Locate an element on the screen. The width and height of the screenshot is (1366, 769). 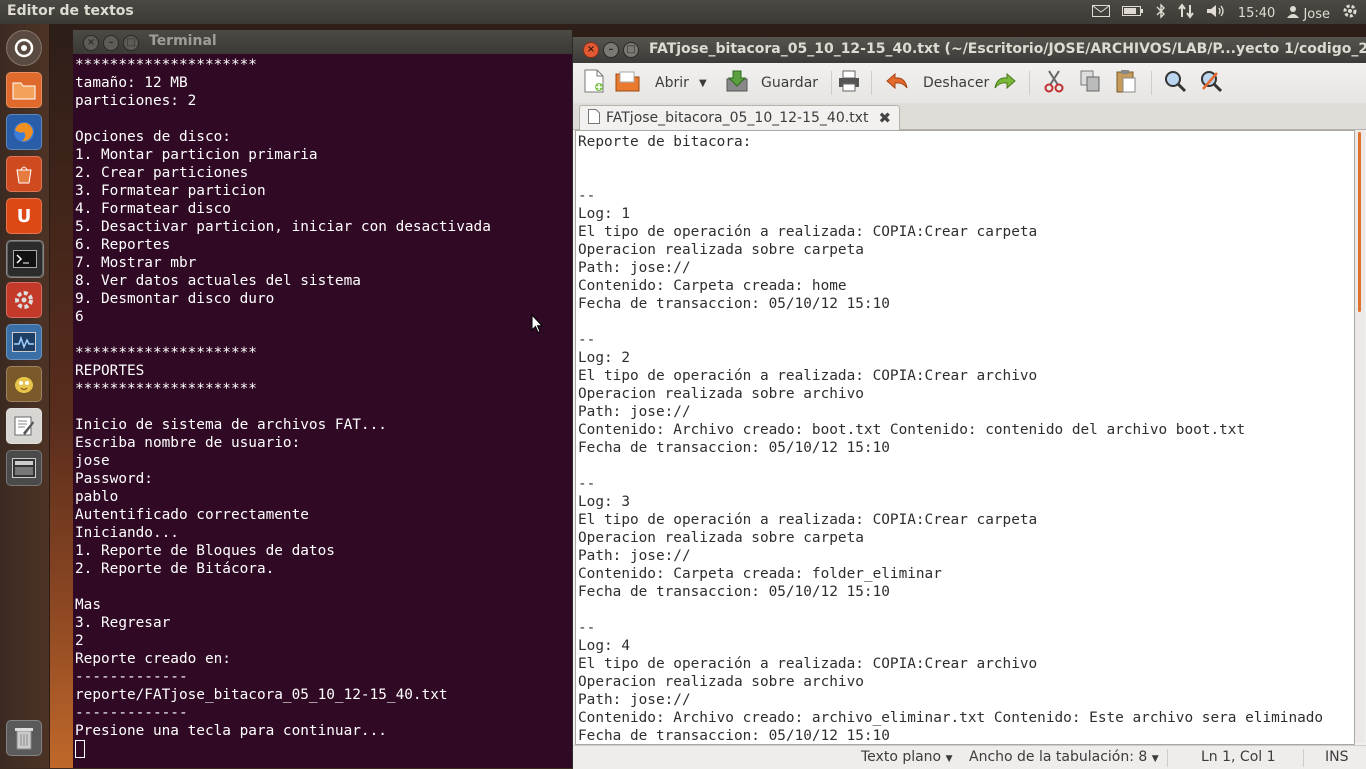
software-center-icon is located at coordinates (24, 174).